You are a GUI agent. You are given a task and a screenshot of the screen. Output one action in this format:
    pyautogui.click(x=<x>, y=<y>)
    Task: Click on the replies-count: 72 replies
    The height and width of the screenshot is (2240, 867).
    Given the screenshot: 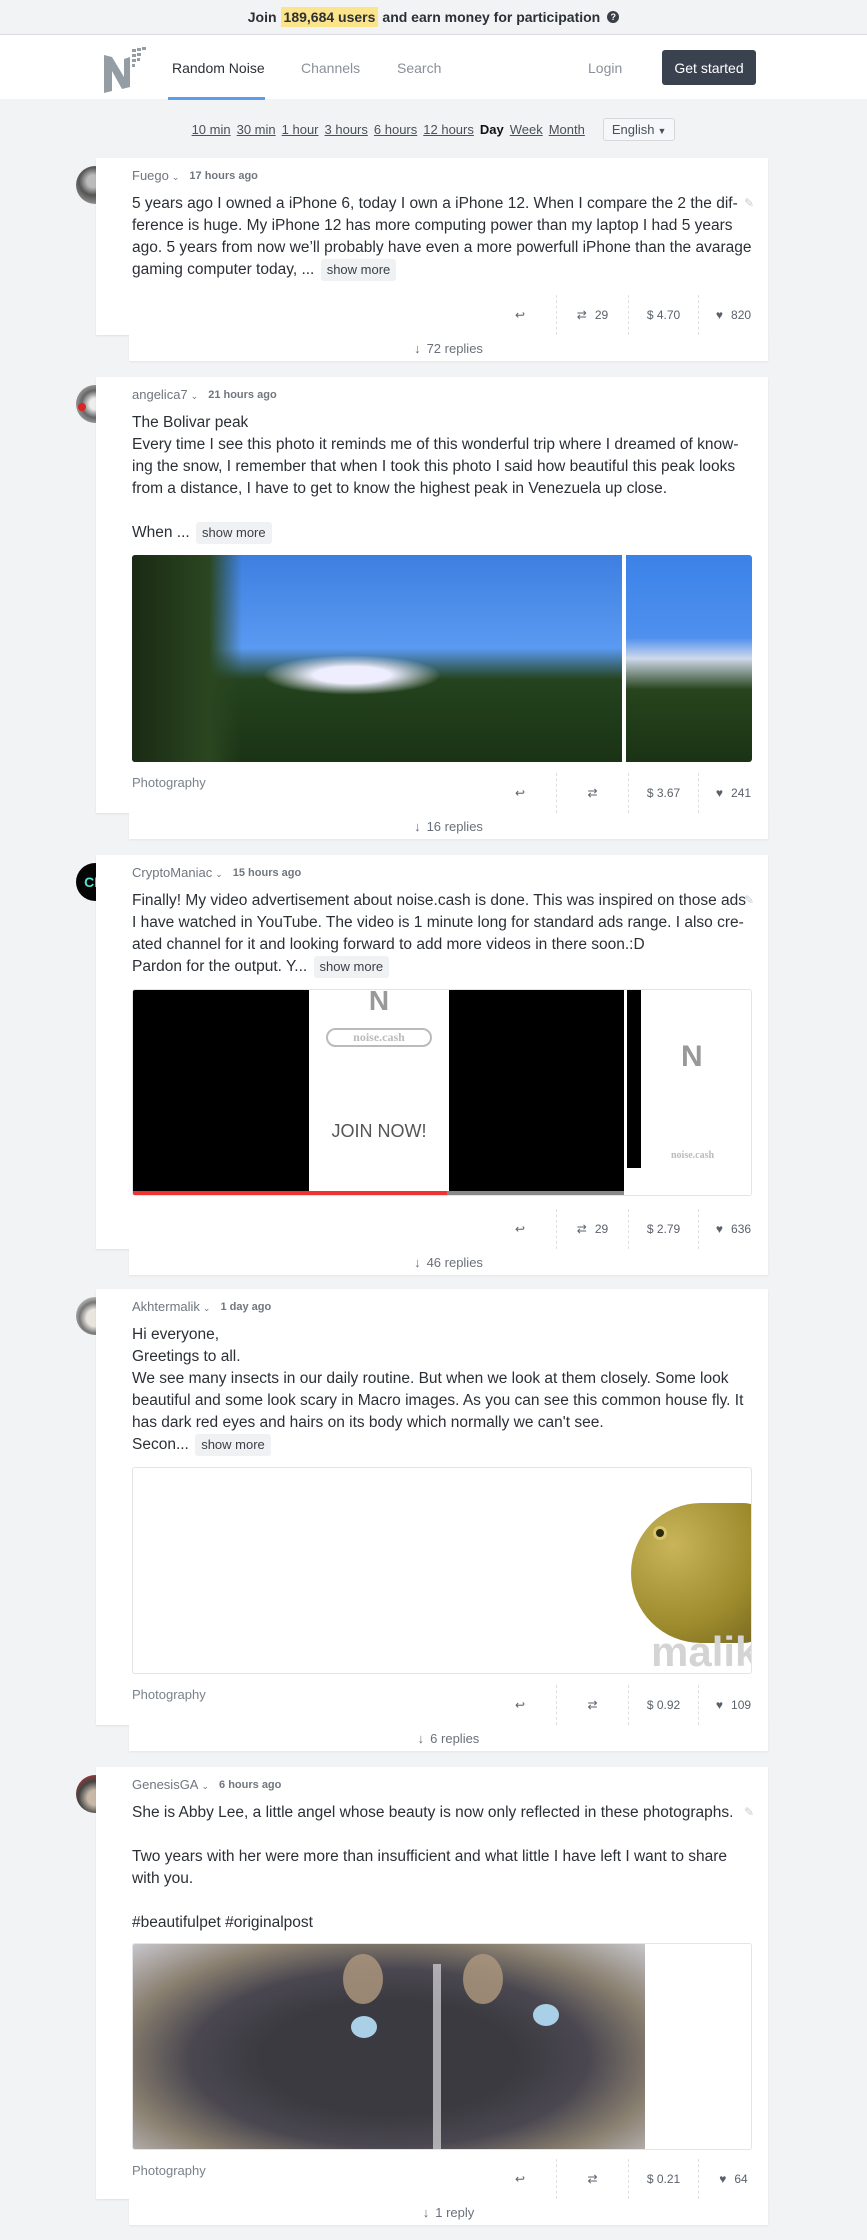 What is the action you would take?
    pyautogui.click(x=454, y=348)
    